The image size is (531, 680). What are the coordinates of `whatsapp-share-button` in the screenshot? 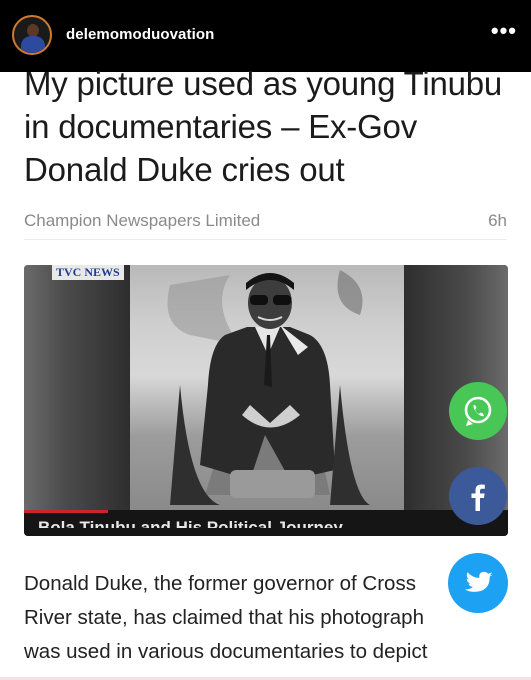 It's located at (478, 411).